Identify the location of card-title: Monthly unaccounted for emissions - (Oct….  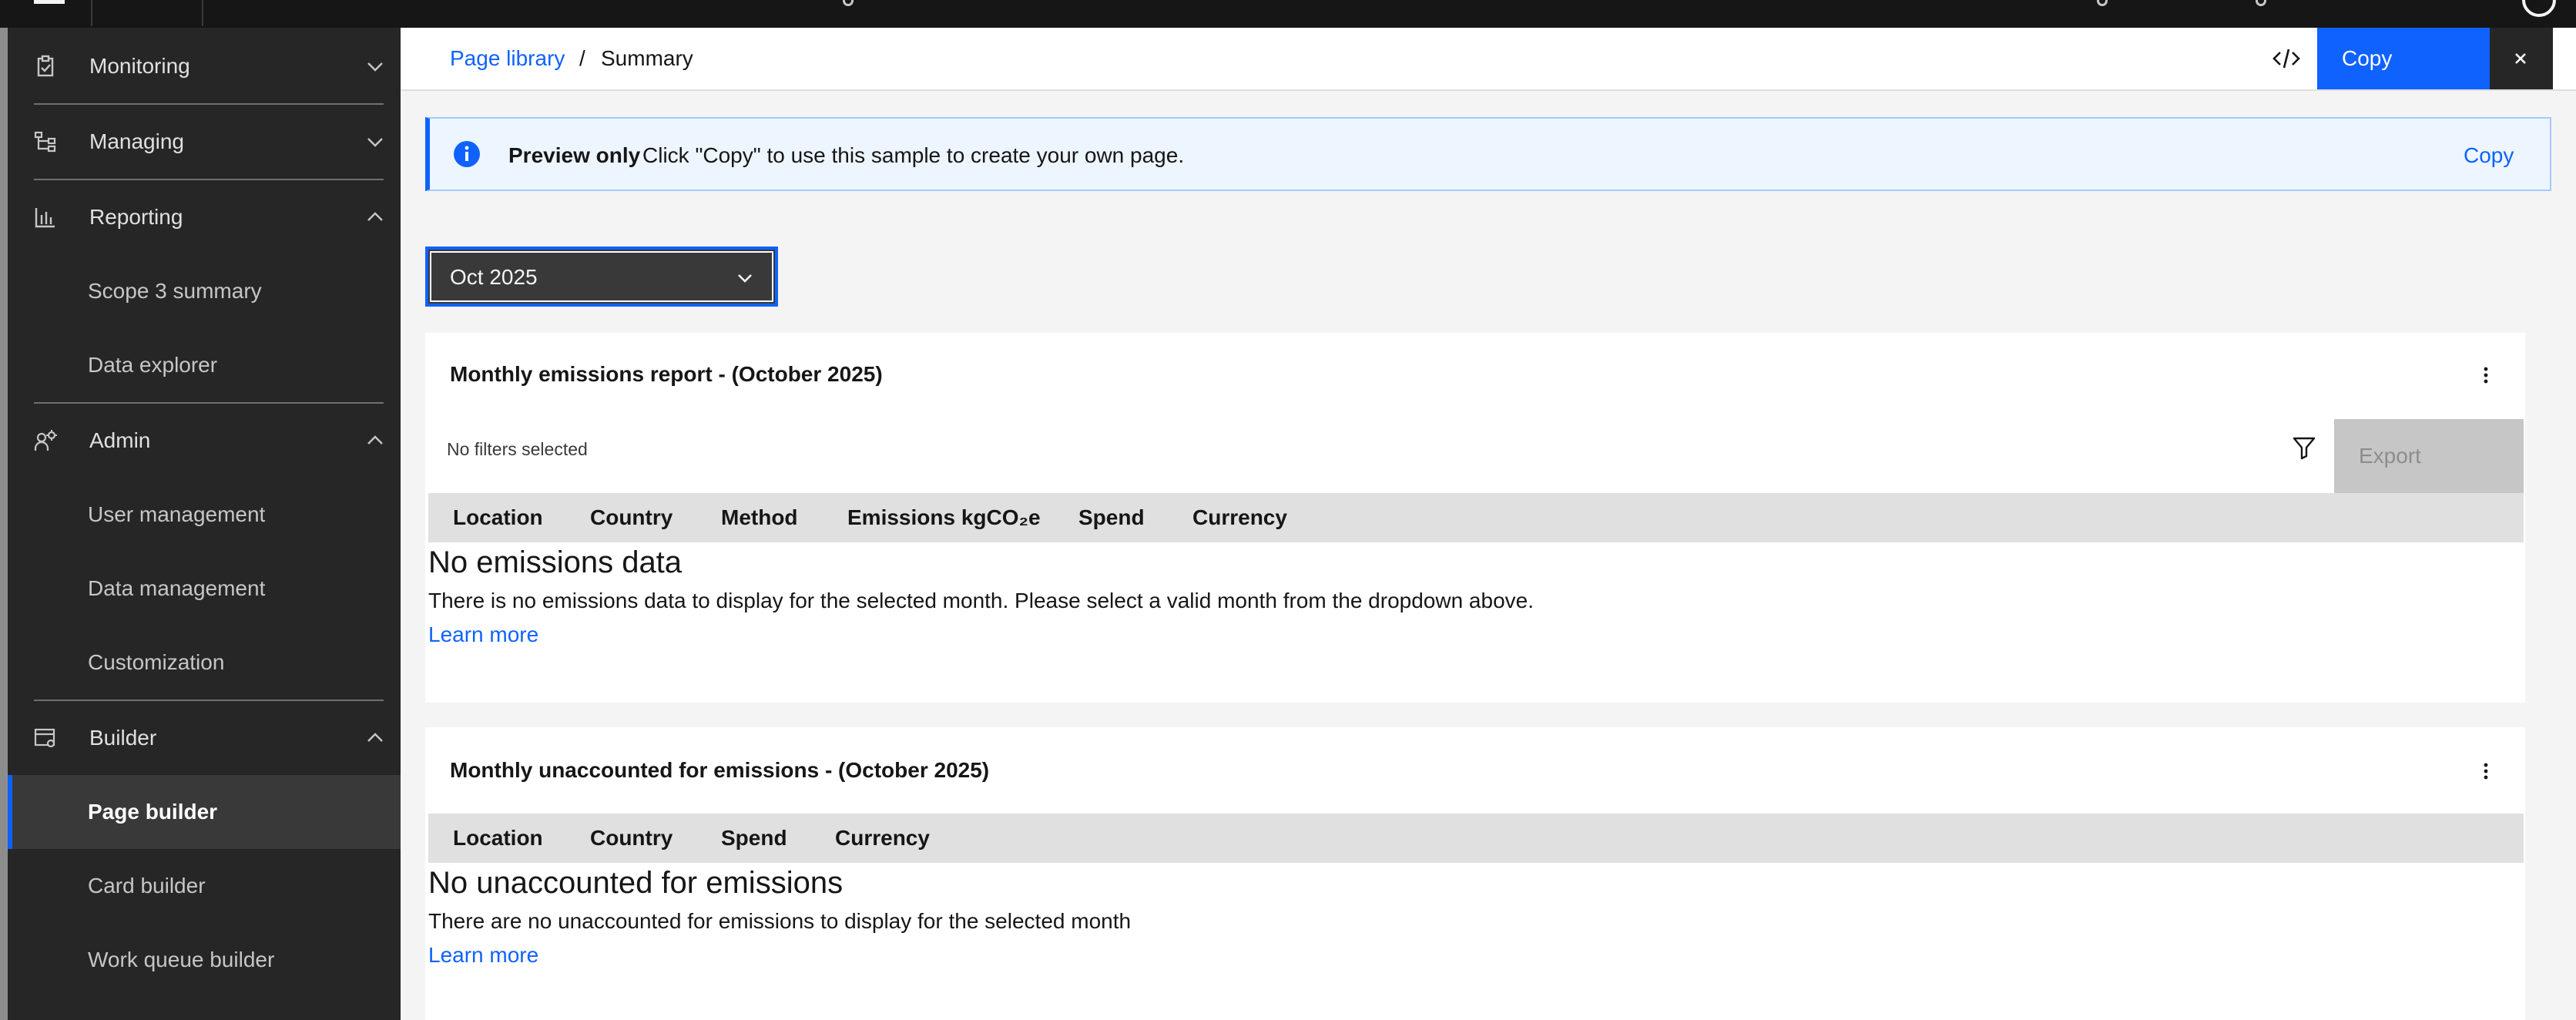
(720, 770).